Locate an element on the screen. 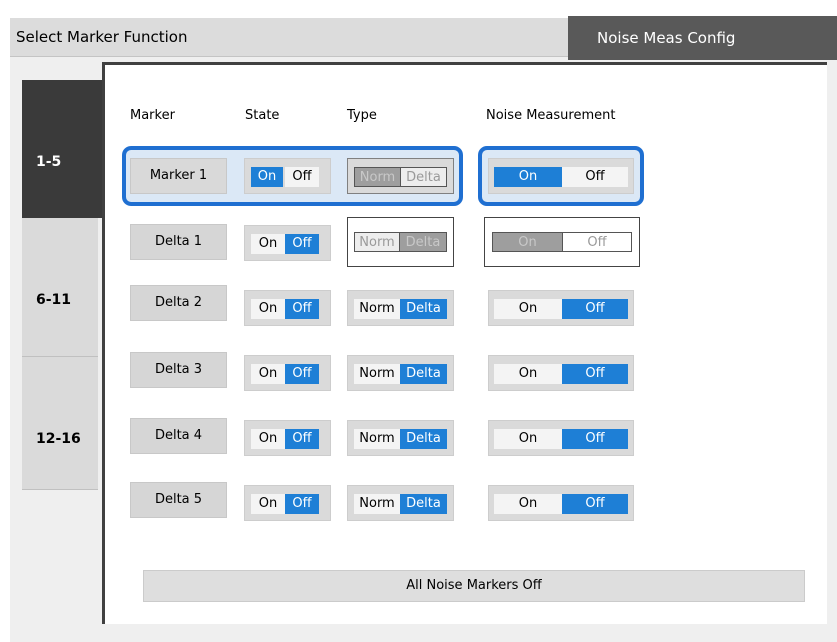  marker-1-type-norm: Norm is located at coordinates (377, 177).